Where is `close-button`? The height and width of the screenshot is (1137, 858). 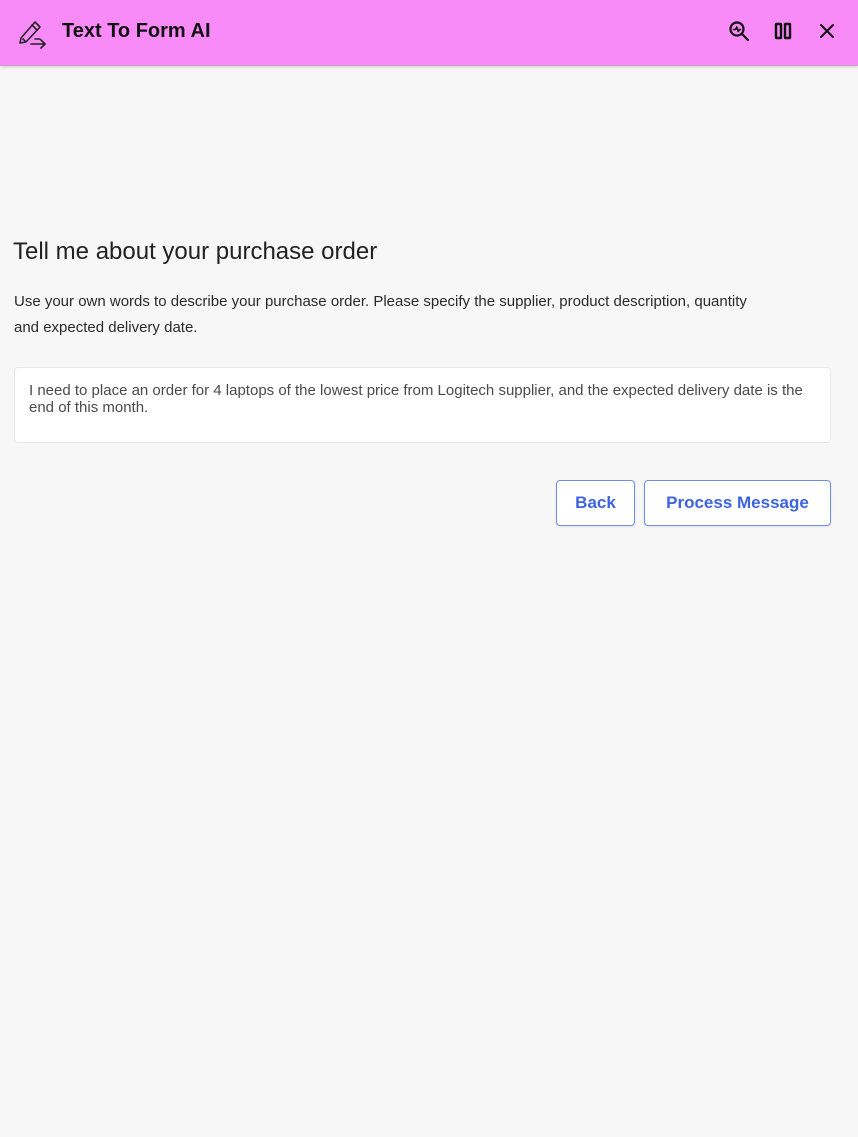 close-button is located at coordinates (827, 32).